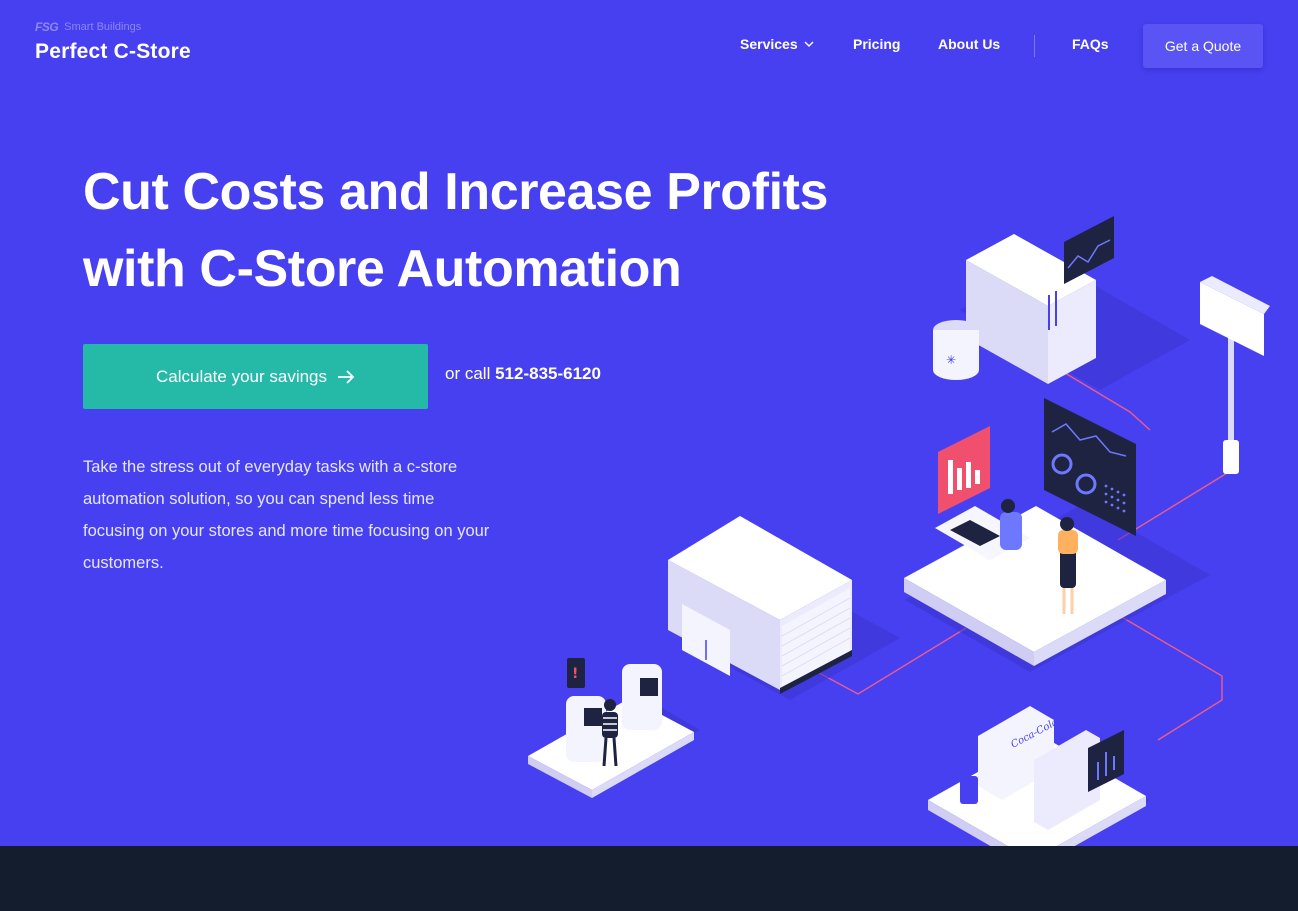 The image size is (1298, 911). I want to click on refrigerator-unit, so click(1040, 300).